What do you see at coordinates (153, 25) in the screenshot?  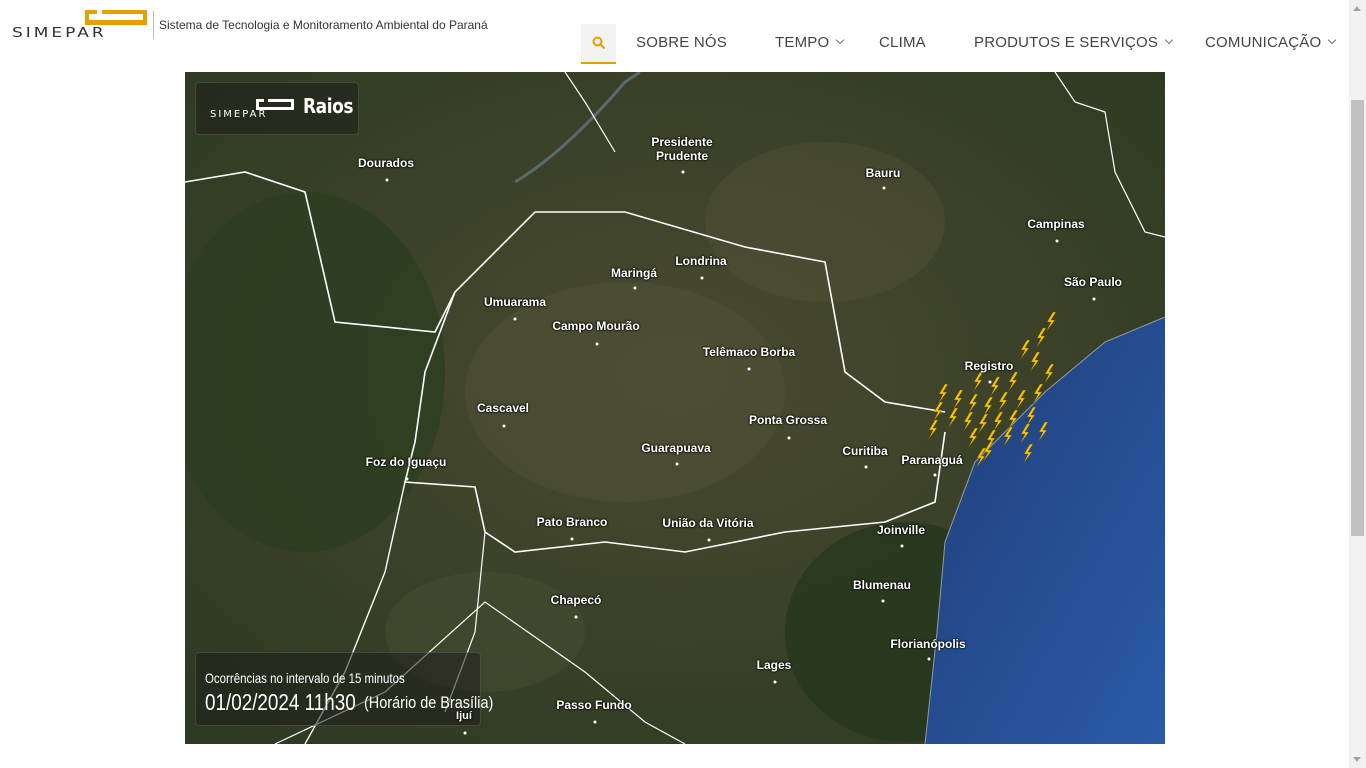 I see `logo-divider` at bounding box center [153, 25].